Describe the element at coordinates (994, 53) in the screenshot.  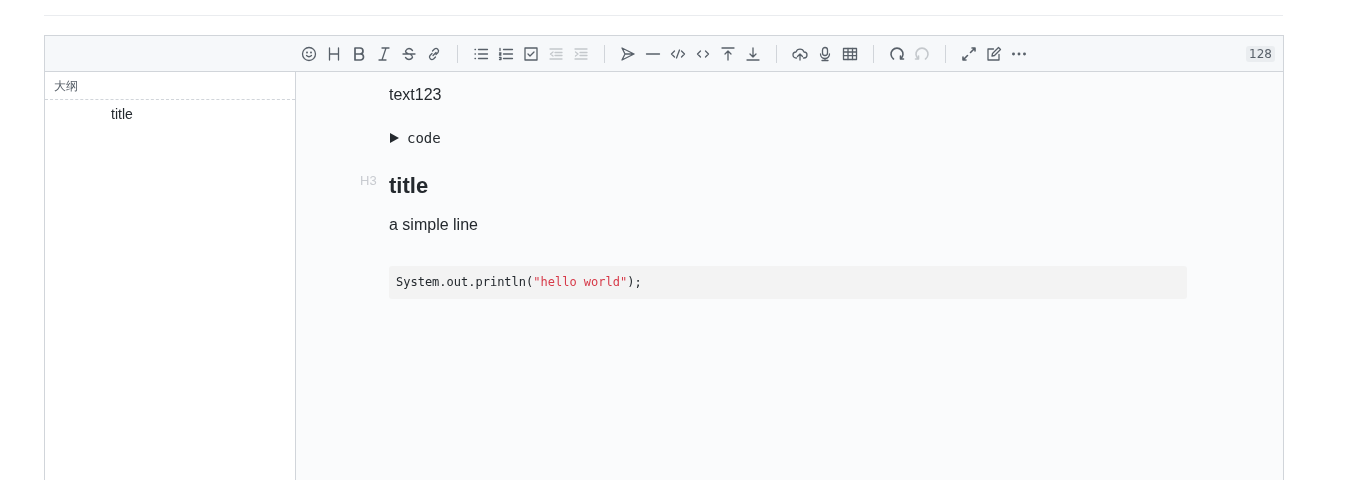
I see `edit-mode-icon` at that location.